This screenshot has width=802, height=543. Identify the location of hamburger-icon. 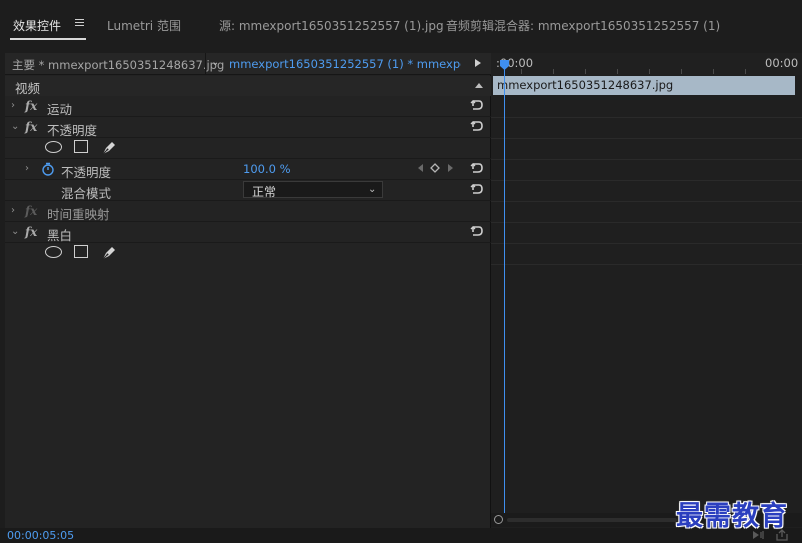
(79, 23).